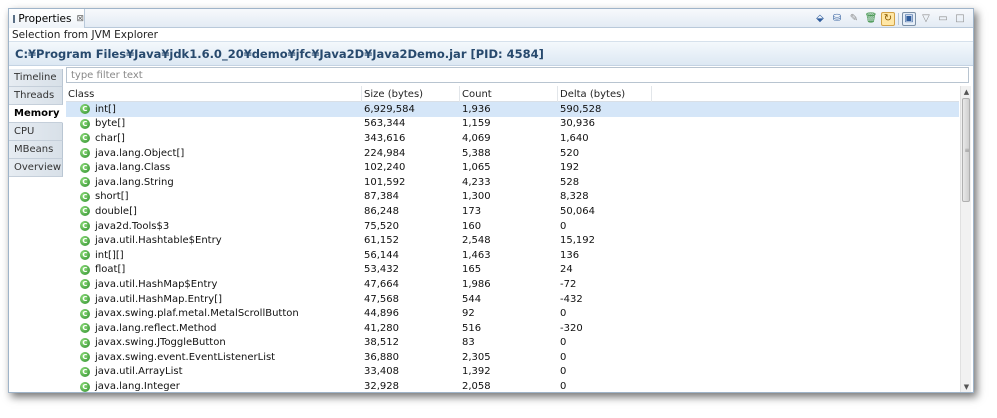 The image size is (997, 418). Describe the element at coordinates (509, 94) in the screenshot. I see `column-header-count: Count` at that location.